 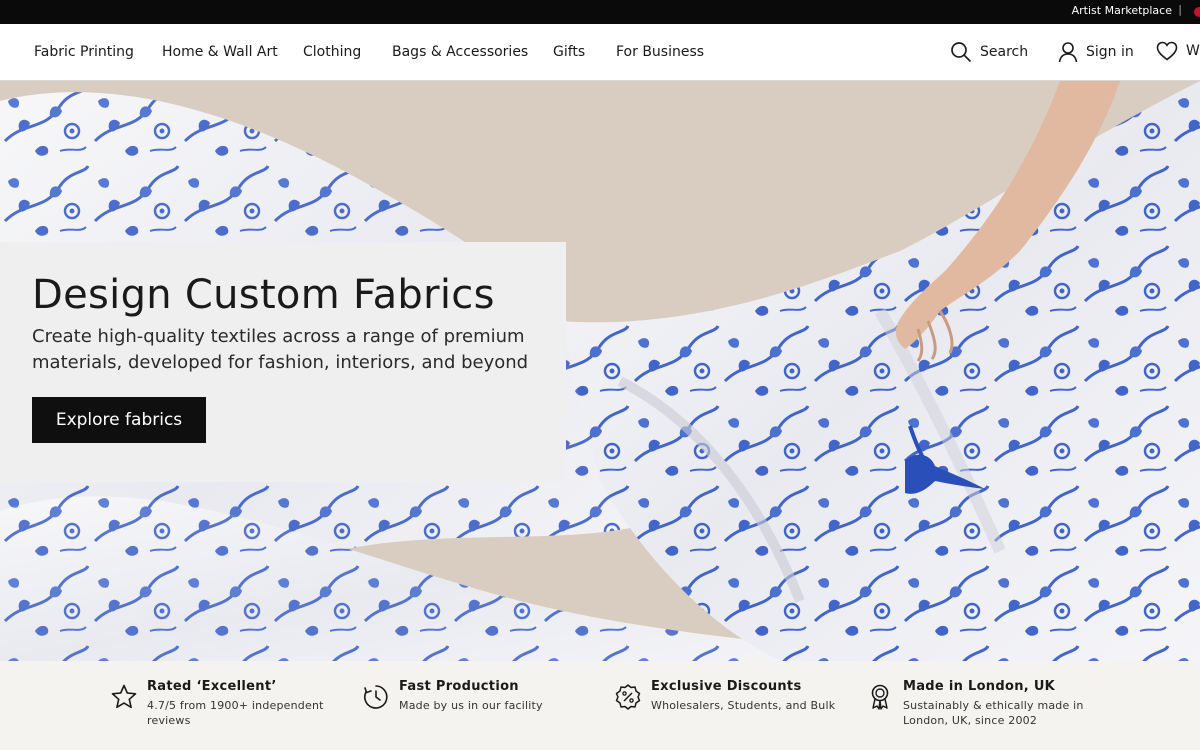 What do you see at coordinates (1167, 51) in the screenshot?
I see `heart-icon` at bounding box center [1167, 51].